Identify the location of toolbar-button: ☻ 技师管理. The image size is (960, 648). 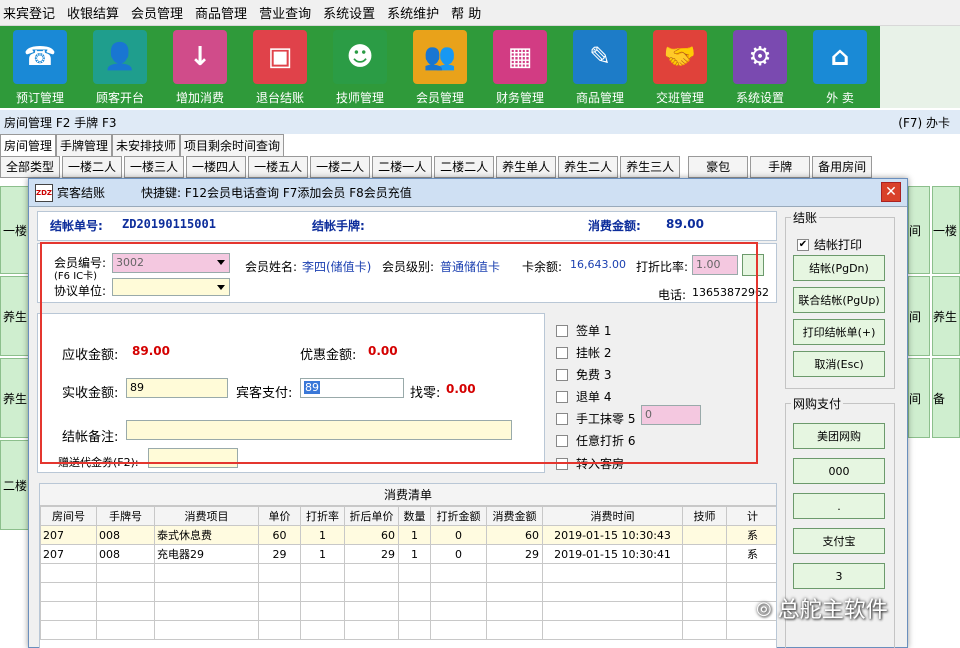
(360, 67).